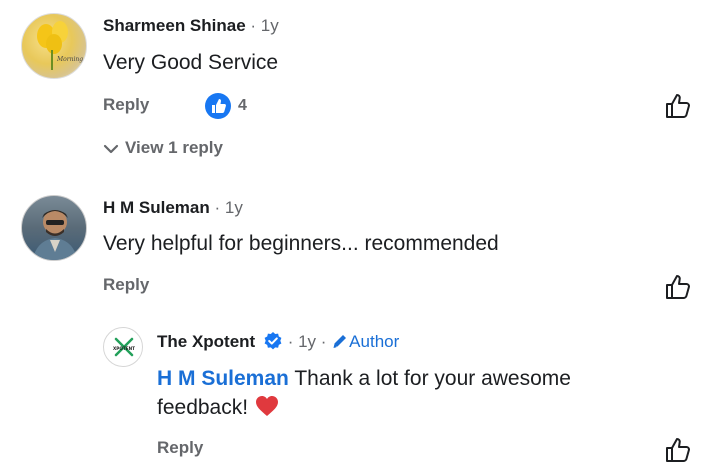  I want to click on like-reaction-icon, so click(218, 106).